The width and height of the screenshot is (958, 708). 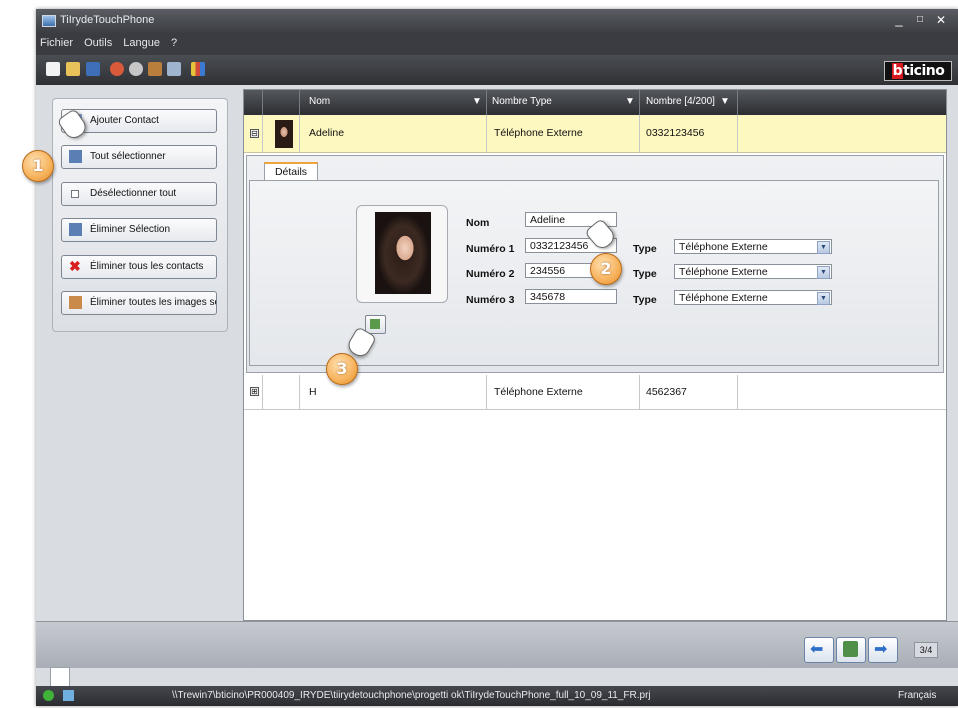 What do you see at coordinates (375, 324) in the screenshot?
I see `add-image-icon` at bounding box center [375, 324].